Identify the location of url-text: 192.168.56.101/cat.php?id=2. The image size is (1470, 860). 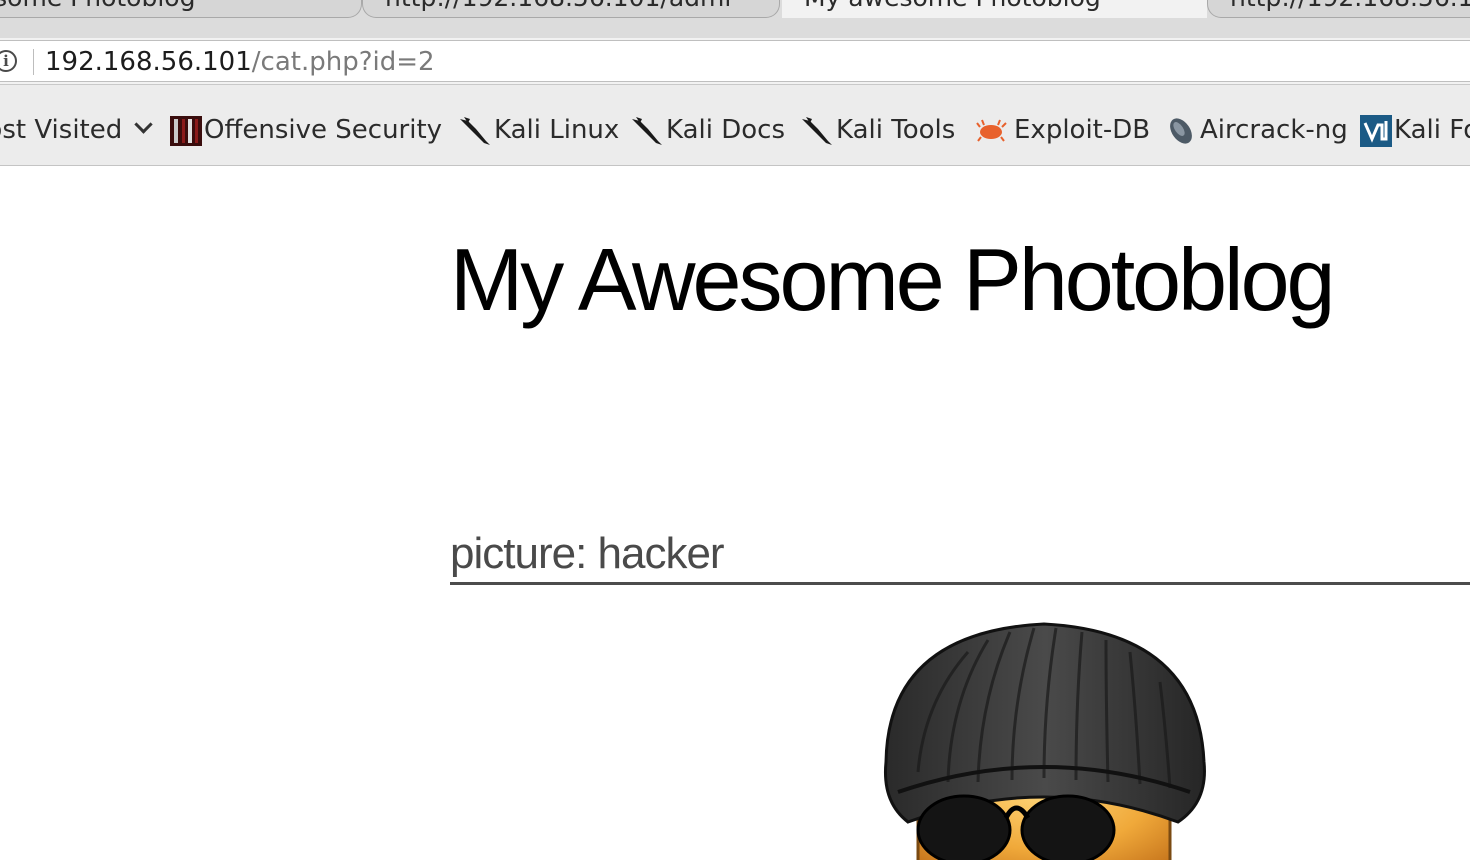
(240, 62).